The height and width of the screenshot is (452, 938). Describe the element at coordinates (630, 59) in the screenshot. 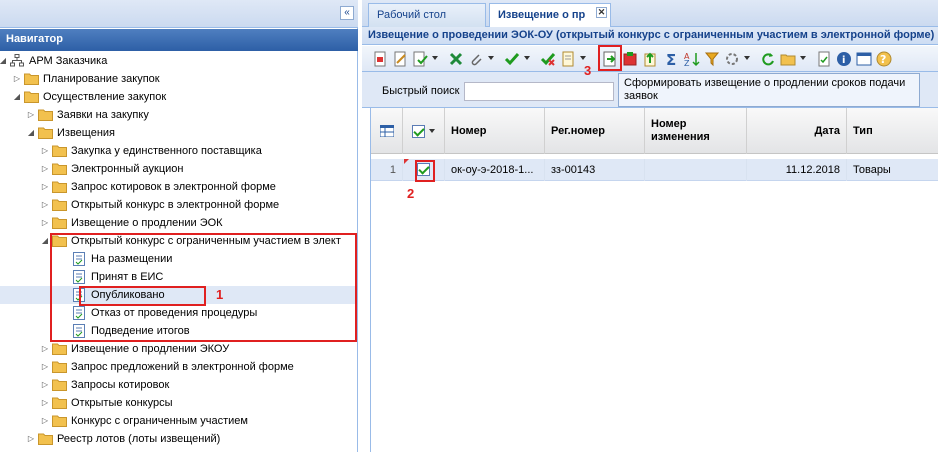

I see `export-red-icon` at that location.